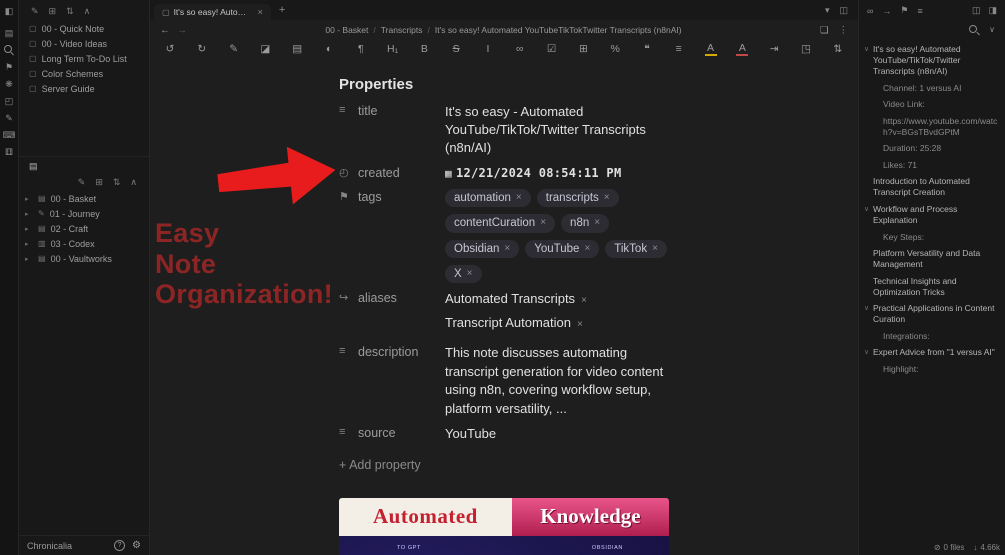 This screenshot has width=1005, height=555. Describe the element at coordinates (992, 10) in the screenshot. I see `sidebar-right-toggle-icon: ◨` at that location.